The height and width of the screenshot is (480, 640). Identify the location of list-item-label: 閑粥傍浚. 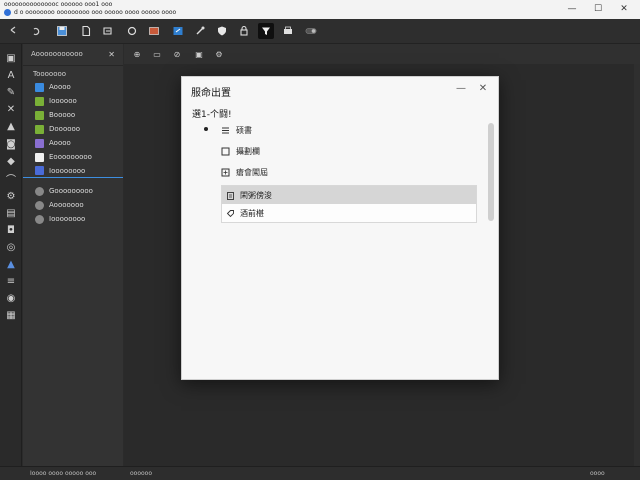
(256, 195).